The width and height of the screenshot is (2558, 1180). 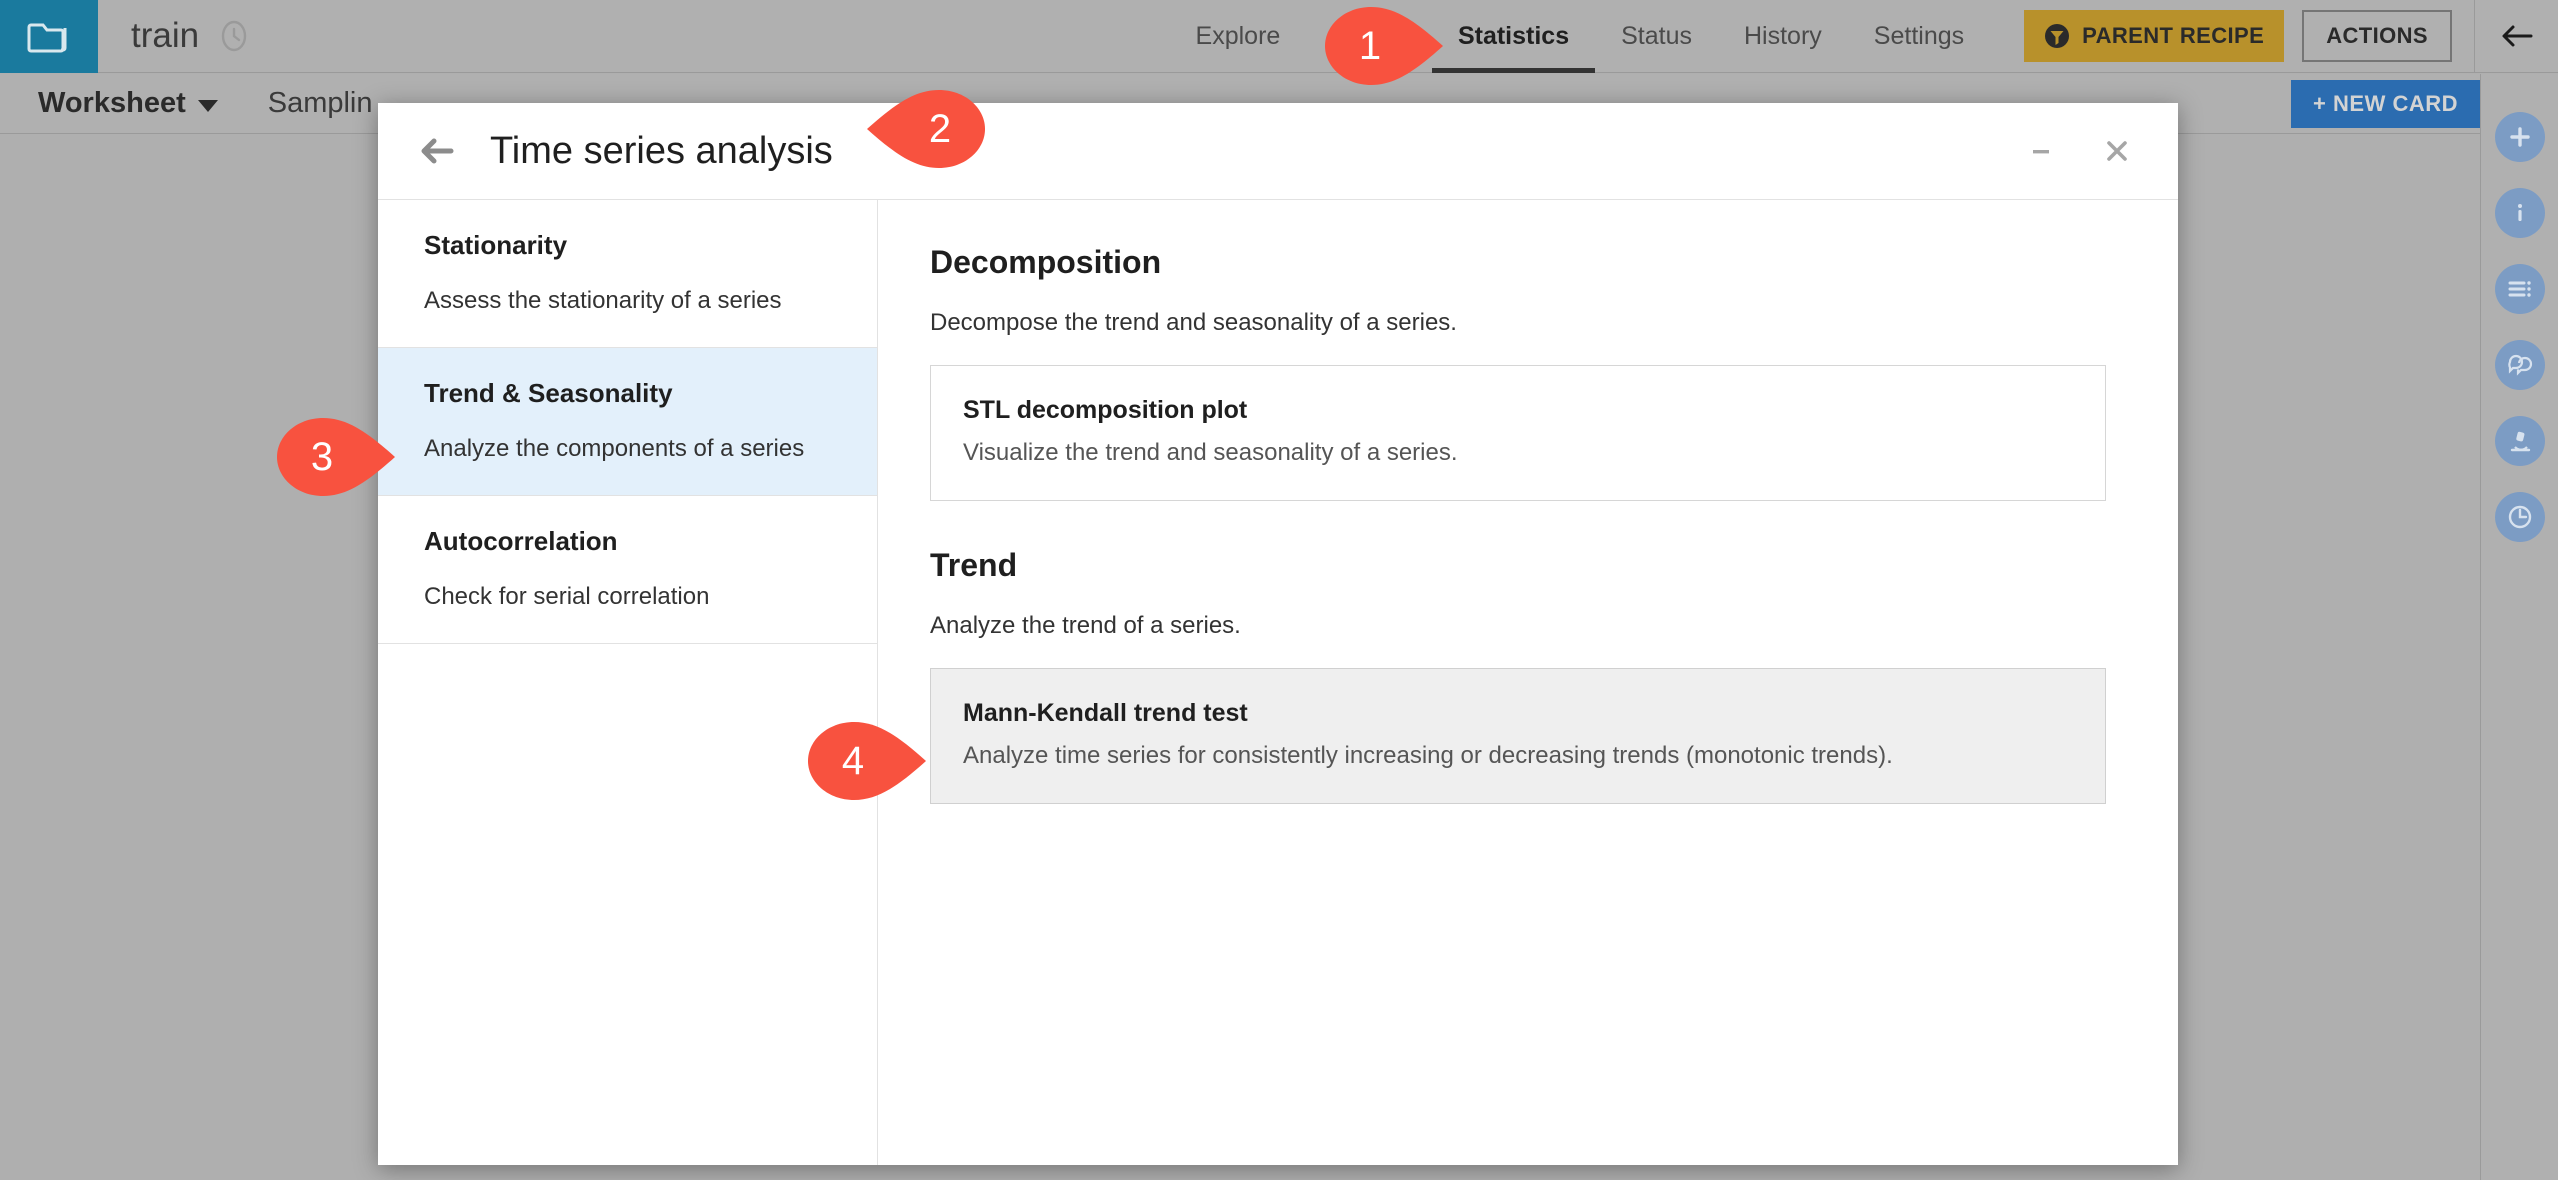 I want to click on close-icon, so click(x=2117, y=151).